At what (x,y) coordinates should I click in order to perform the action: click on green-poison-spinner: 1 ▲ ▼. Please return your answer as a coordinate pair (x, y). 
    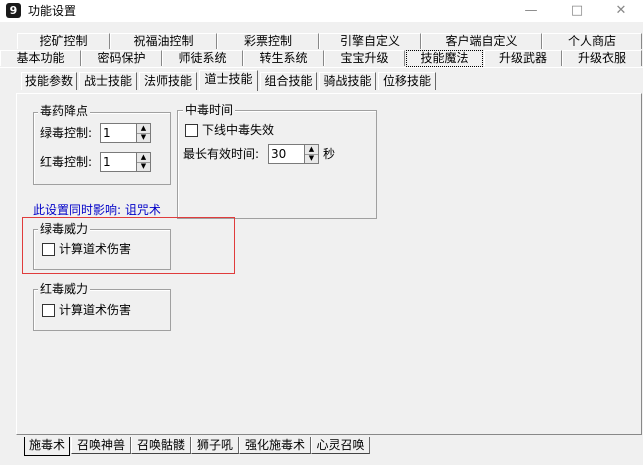
    Looking at the image, I should click on (125, 133).